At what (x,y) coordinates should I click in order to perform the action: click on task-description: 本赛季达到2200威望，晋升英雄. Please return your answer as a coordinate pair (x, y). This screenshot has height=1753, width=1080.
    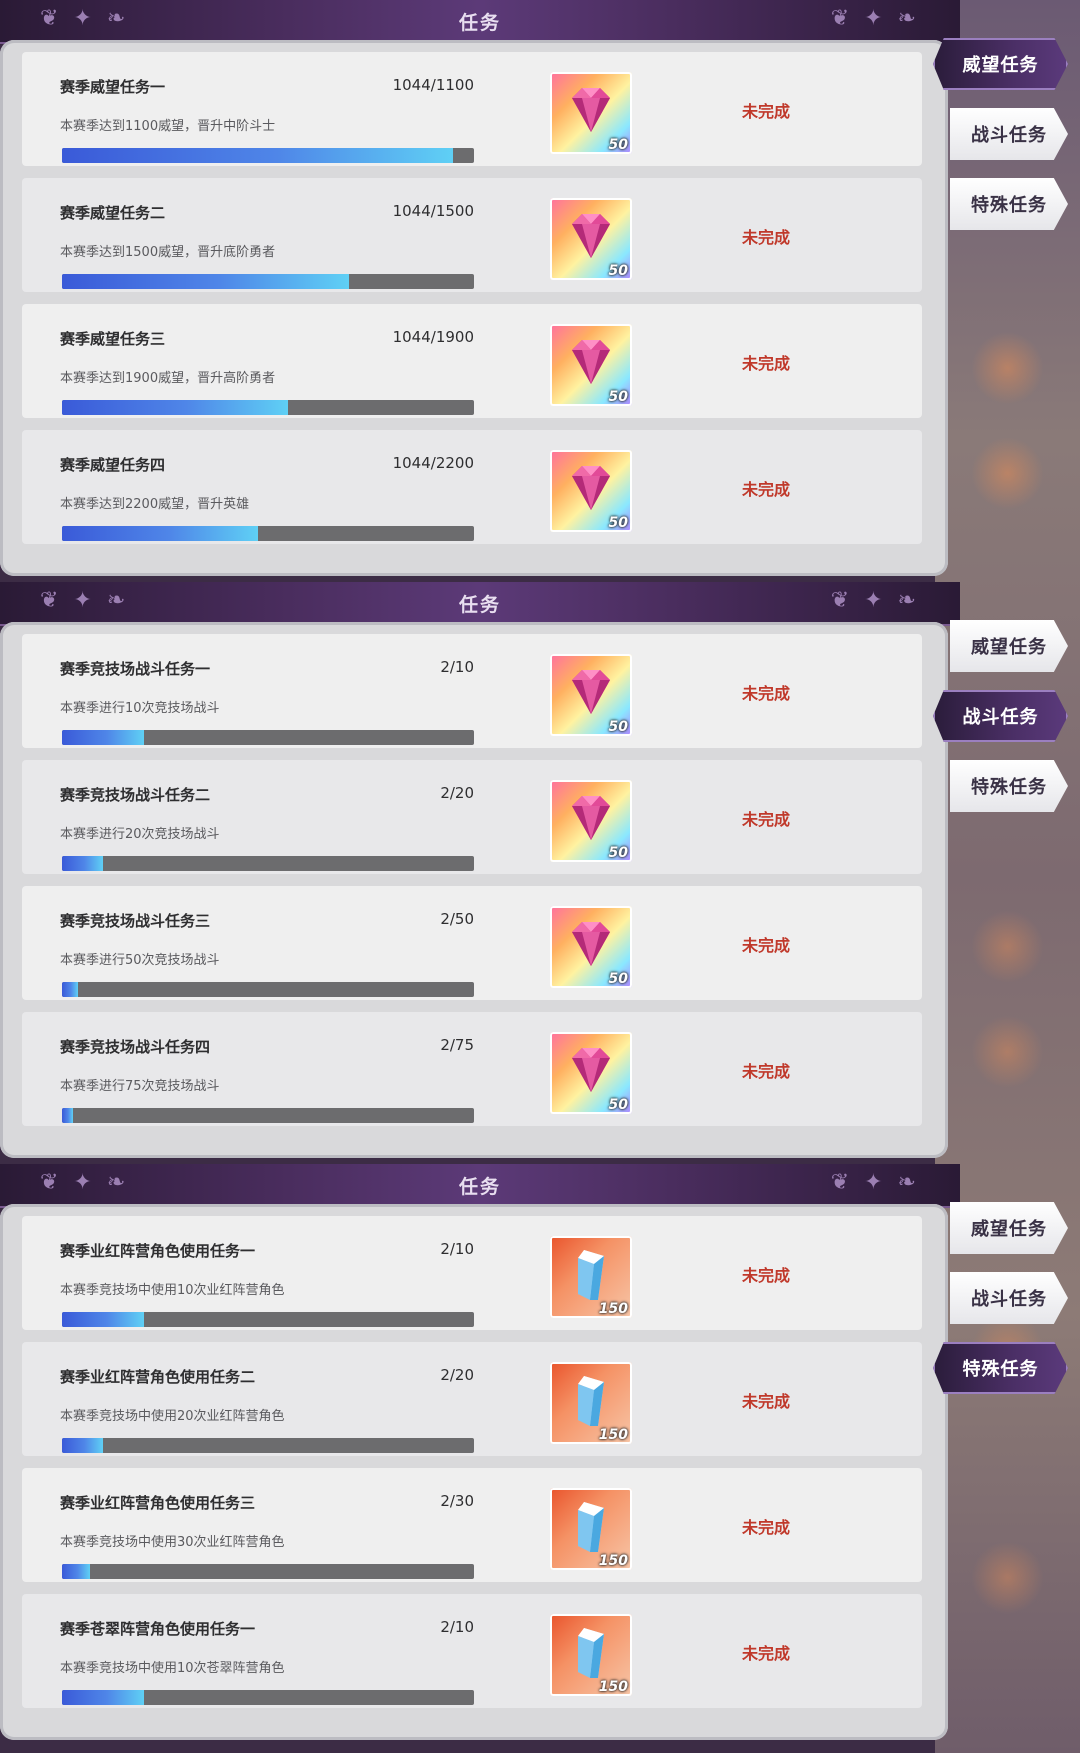
    Looking at the image, I should click on (155, 504).